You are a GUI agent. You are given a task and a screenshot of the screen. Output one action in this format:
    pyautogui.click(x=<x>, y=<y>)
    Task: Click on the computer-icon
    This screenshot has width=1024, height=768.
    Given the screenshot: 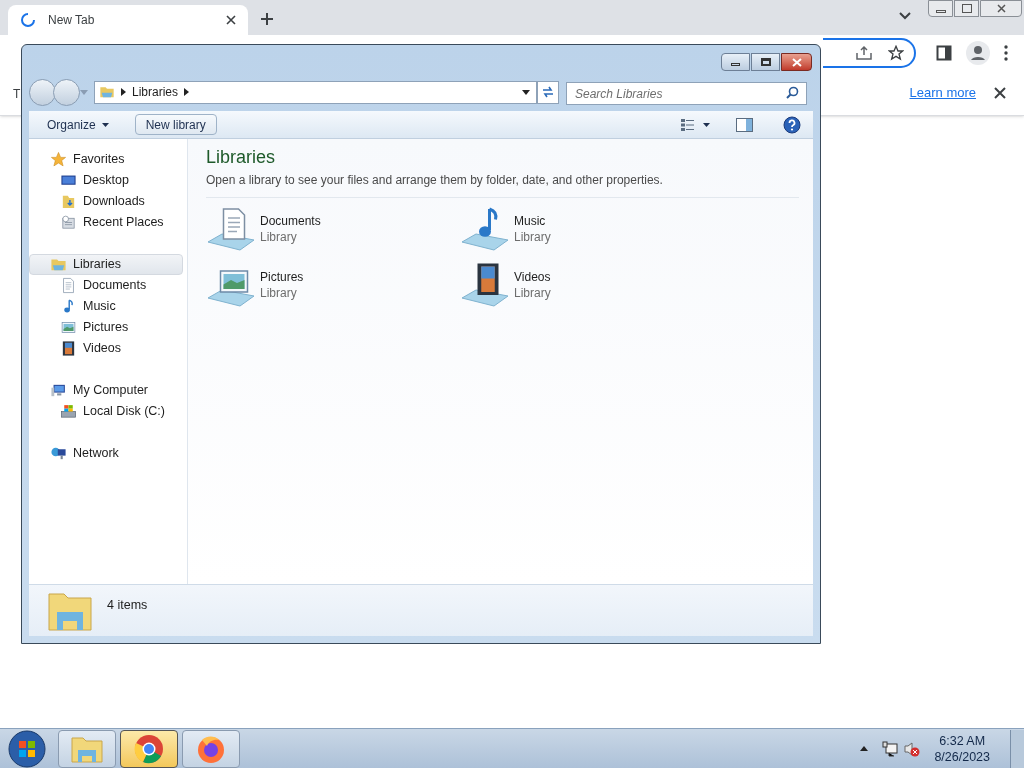 What is the action you would take?
    pyautogui.click(x=58, y=390)
    